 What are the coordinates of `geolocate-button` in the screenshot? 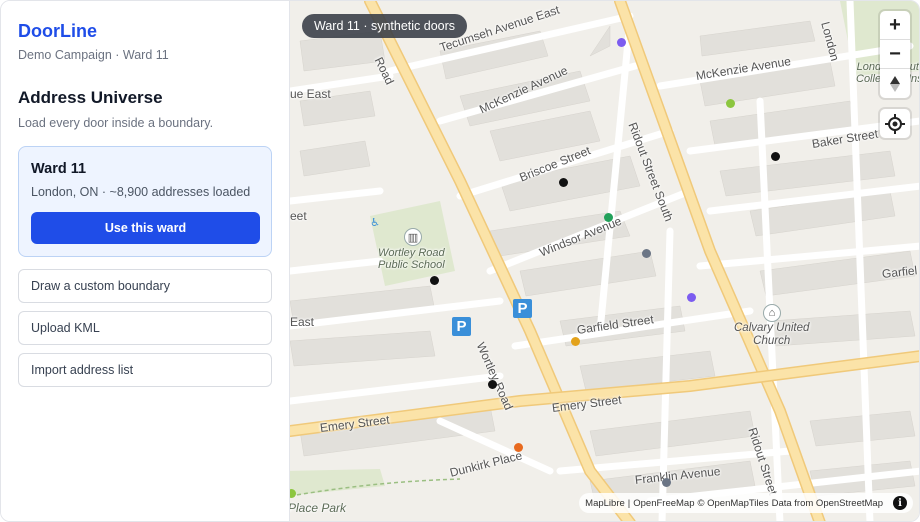 It's located at (895, 123).